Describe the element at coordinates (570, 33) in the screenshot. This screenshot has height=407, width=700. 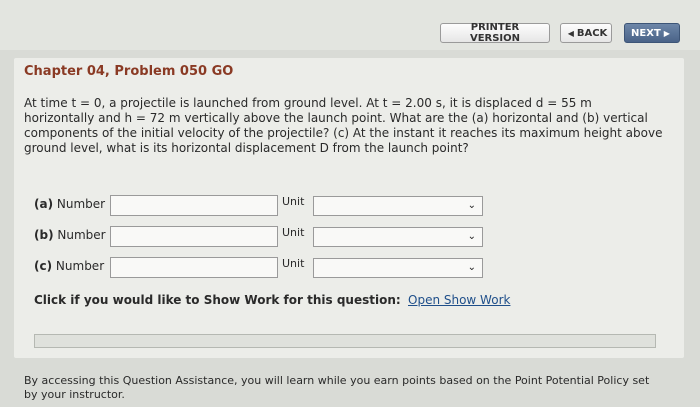
I see `triangle-left-icon: ◀` at that location.